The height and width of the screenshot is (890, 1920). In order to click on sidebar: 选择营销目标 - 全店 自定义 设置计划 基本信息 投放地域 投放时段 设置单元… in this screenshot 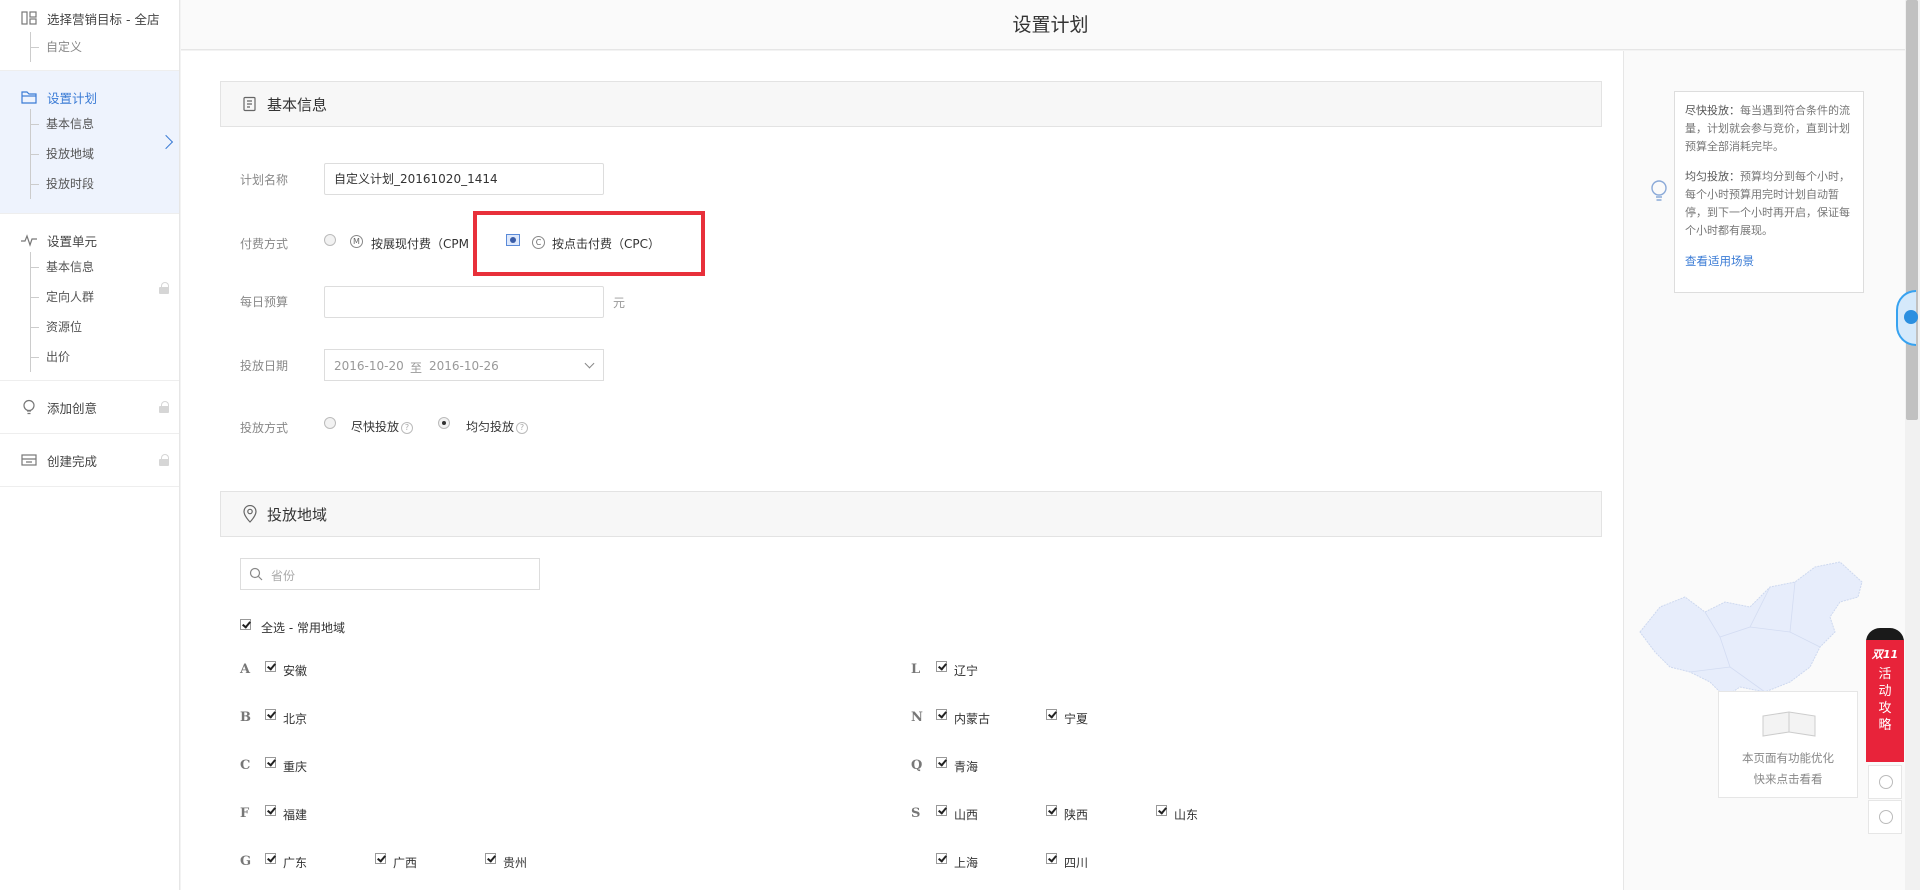, I will do `click(90, 445)`.